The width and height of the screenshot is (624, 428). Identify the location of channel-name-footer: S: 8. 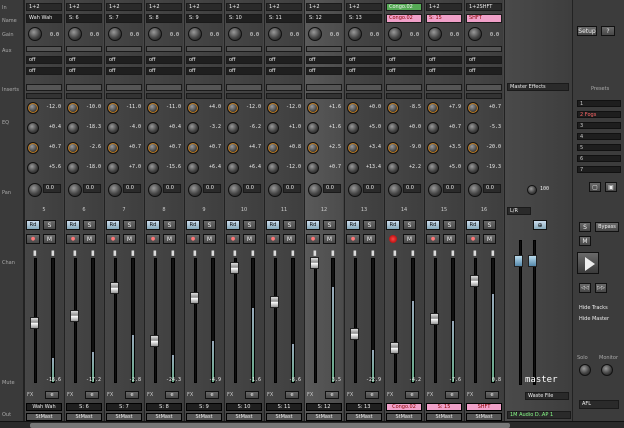
(164, 407).